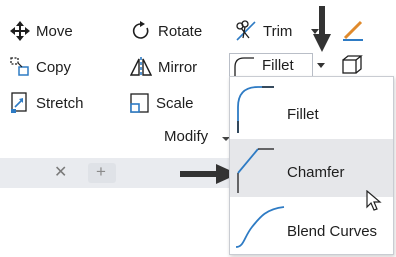 The width and height of the screenshot is (396, 257). Describe the element at coordinates (332, 231) in the screenshot. I see `dropdown-item-blend-curves-label: Blend Curves` at that location.